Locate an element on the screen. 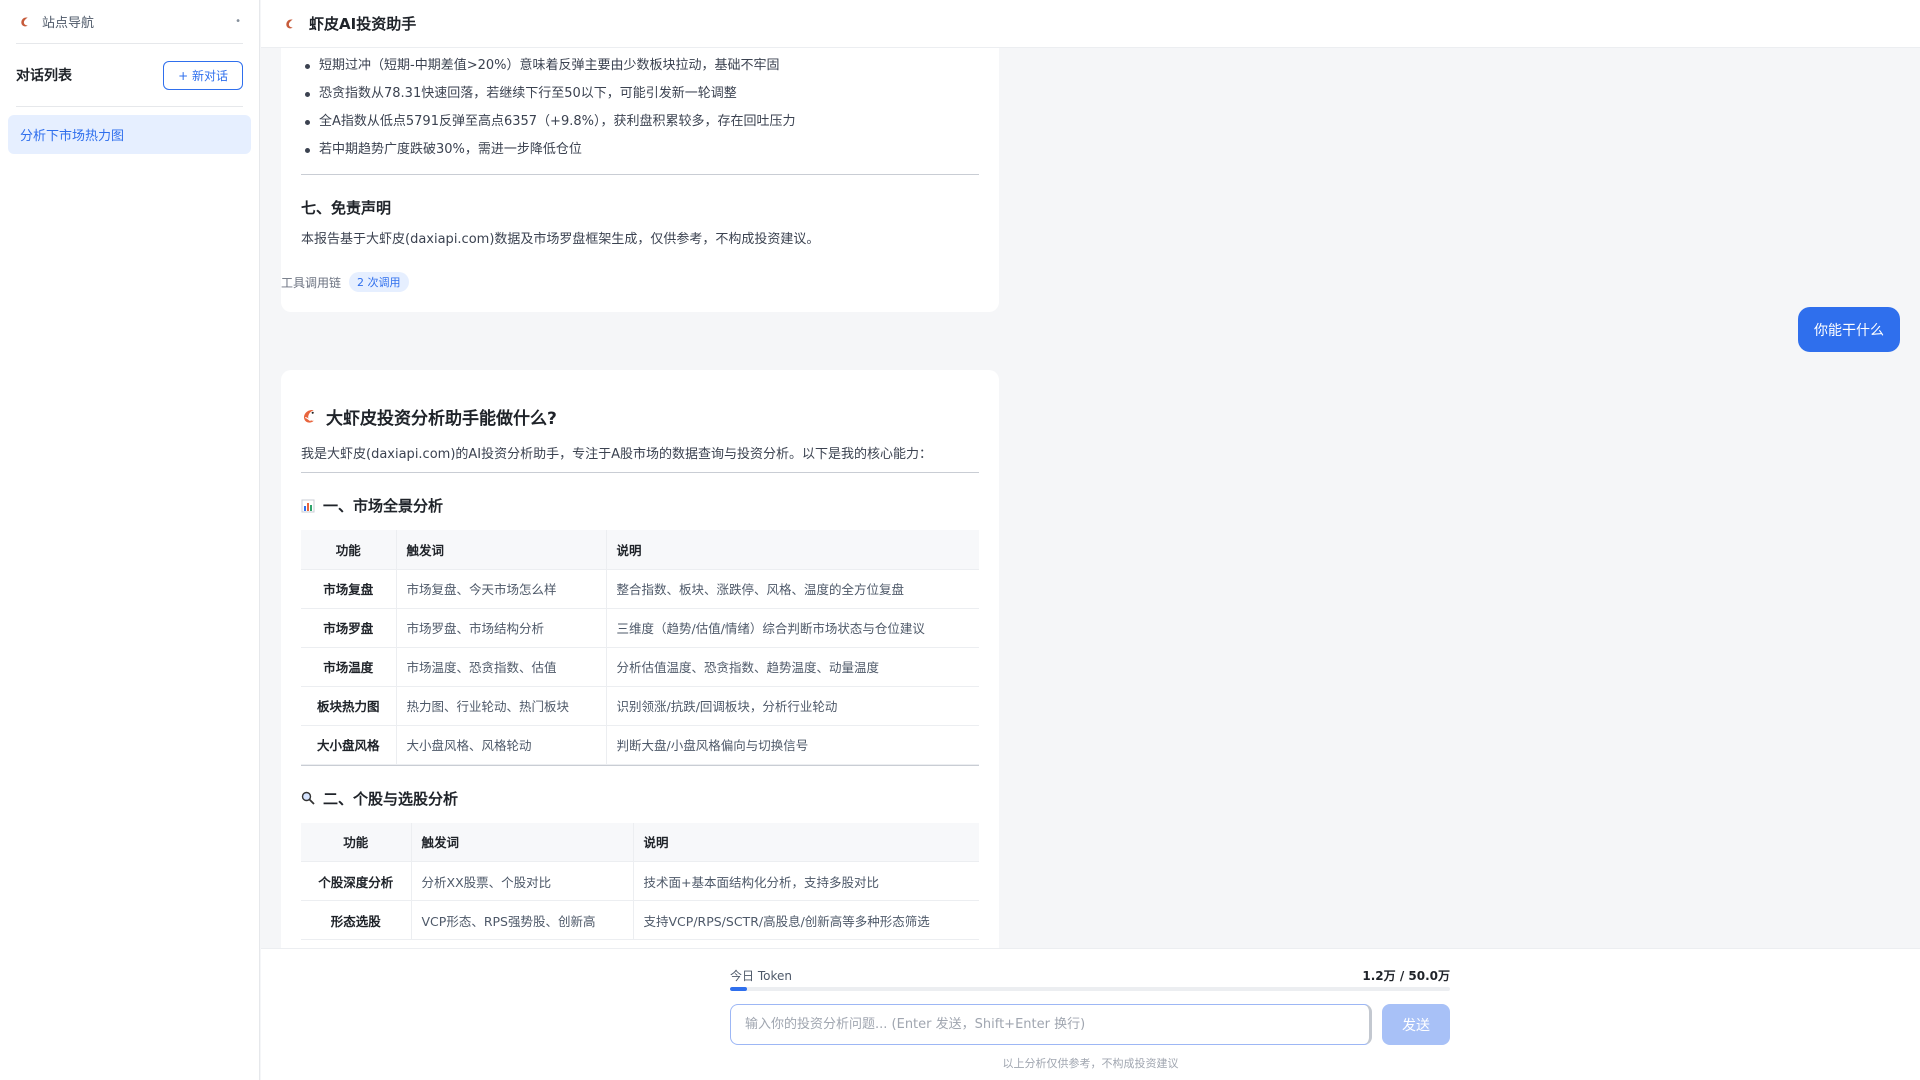 This screenshot has height=1080, width=1920. section-heading: 七、免责声明 is located at coordinates (346, 208).